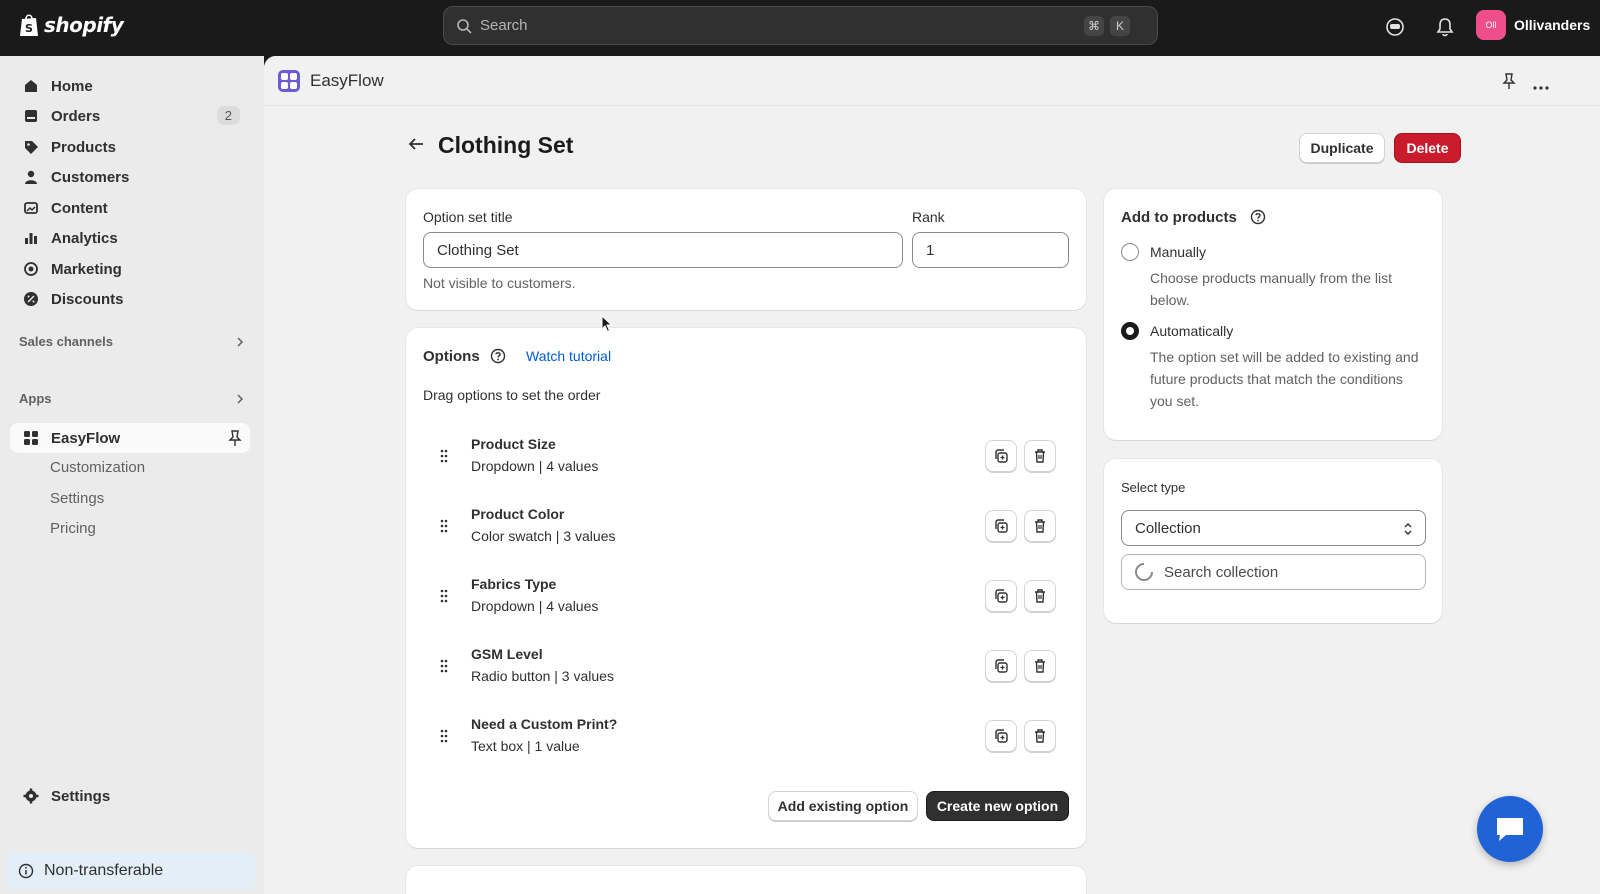  What do you see at coordinates (76, 116) in the screenshot?
I see `sidebar-item-label: Orders` at bounding box center [76, 116].